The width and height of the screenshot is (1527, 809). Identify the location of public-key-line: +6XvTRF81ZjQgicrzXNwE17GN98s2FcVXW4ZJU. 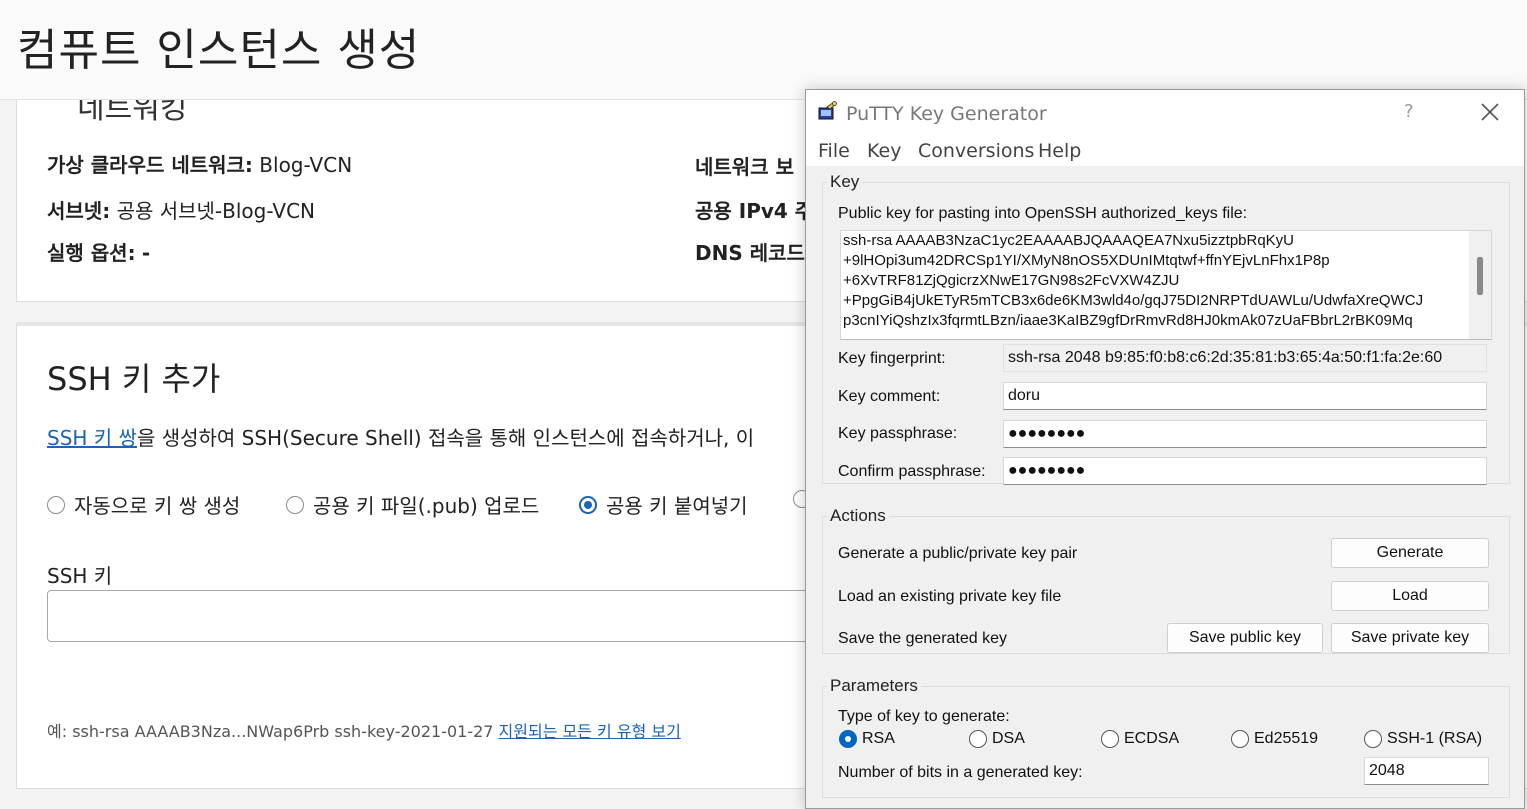
(1011, 280).